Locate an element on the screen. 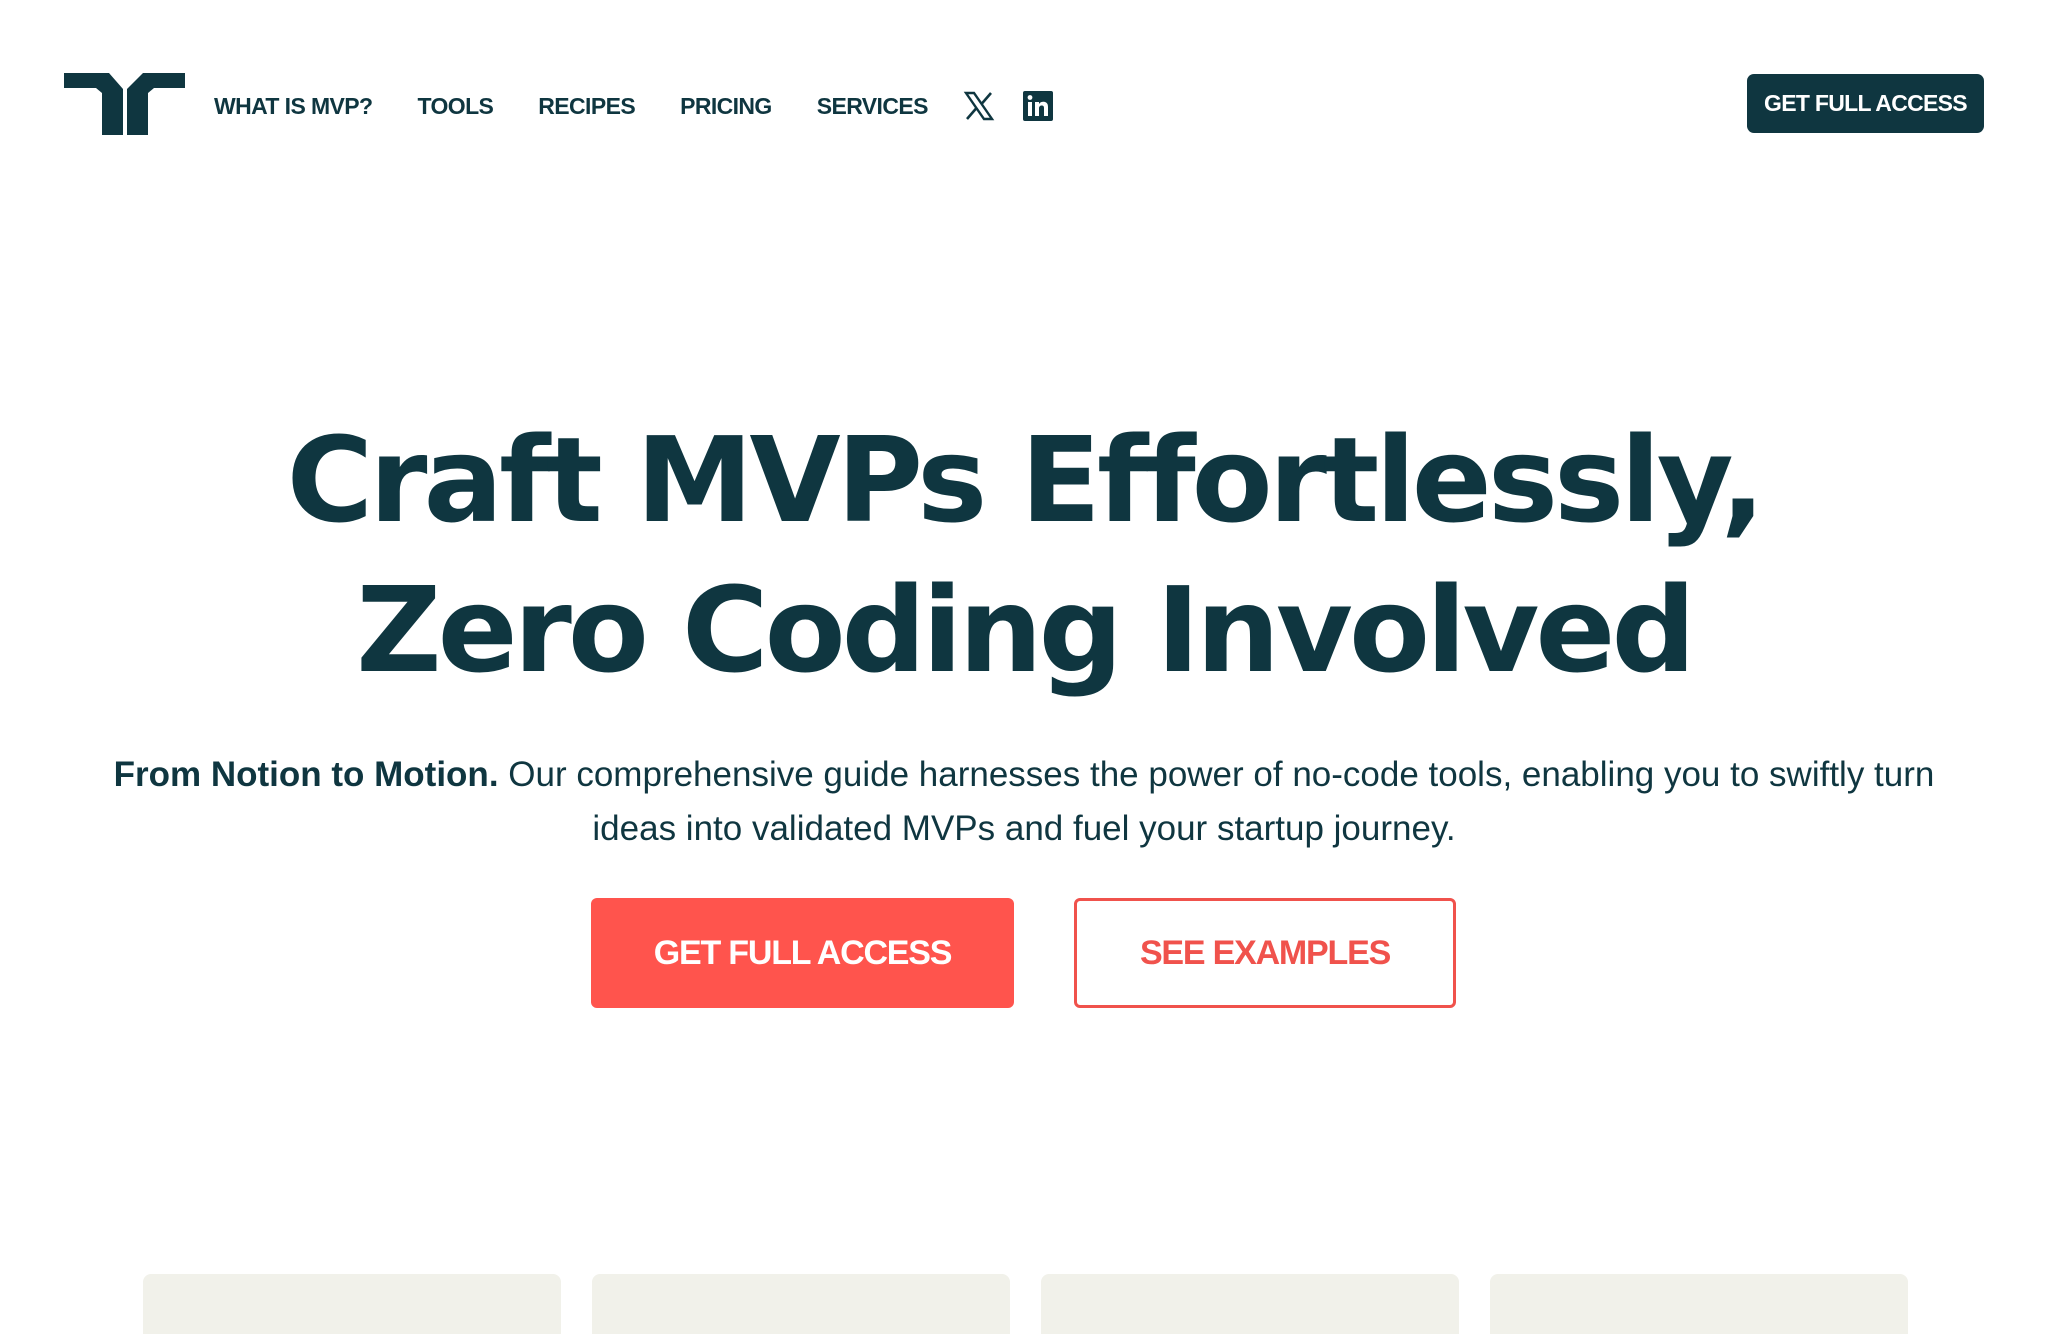 Image resolution: width=2048 pixels, height=1334 pixels. nav-item-what-is-mvp: WHAT IS MVP? is located at coordinates (293, 106).